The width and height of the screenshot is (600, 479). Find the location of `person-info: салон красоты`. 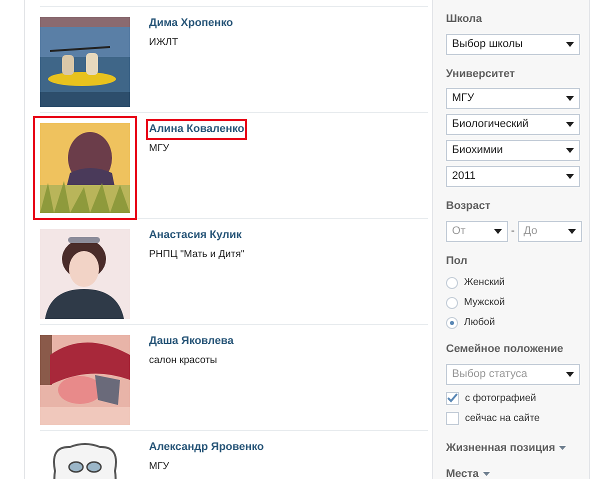

person-info: салон красоты is located at coordinates (183, 361).